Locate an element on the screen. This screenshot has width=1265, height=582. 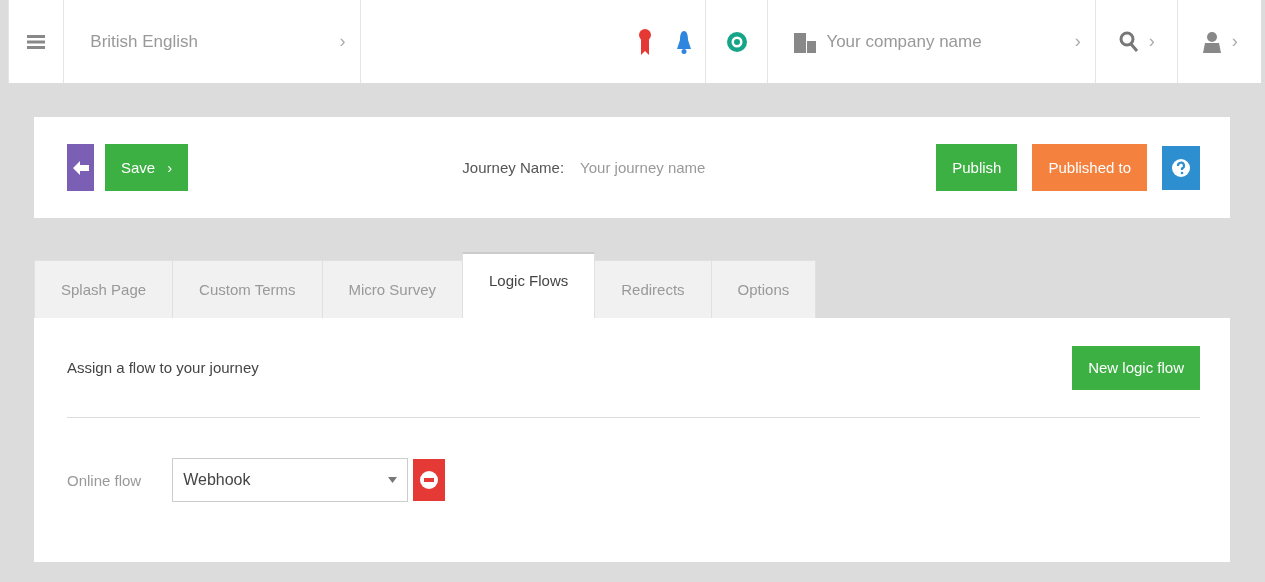
eye-icon is located at coordinates (736, 41).